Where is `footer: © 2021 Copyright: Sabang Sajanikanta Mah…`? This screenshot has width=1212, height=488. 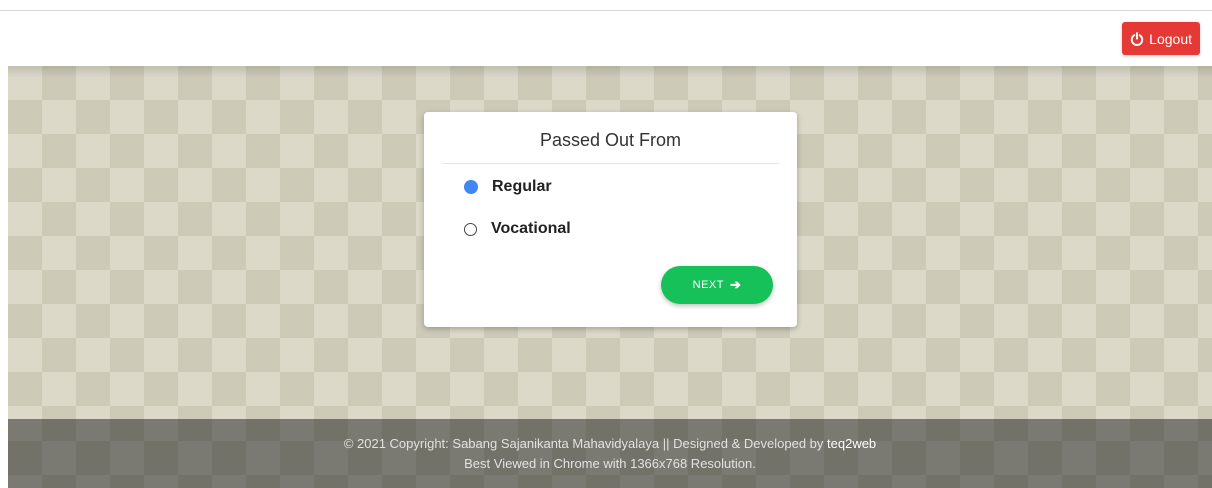 footer: © 2021 Copyright: Sabang Sajanikanta Mah… is located at coordinates (610, 453).